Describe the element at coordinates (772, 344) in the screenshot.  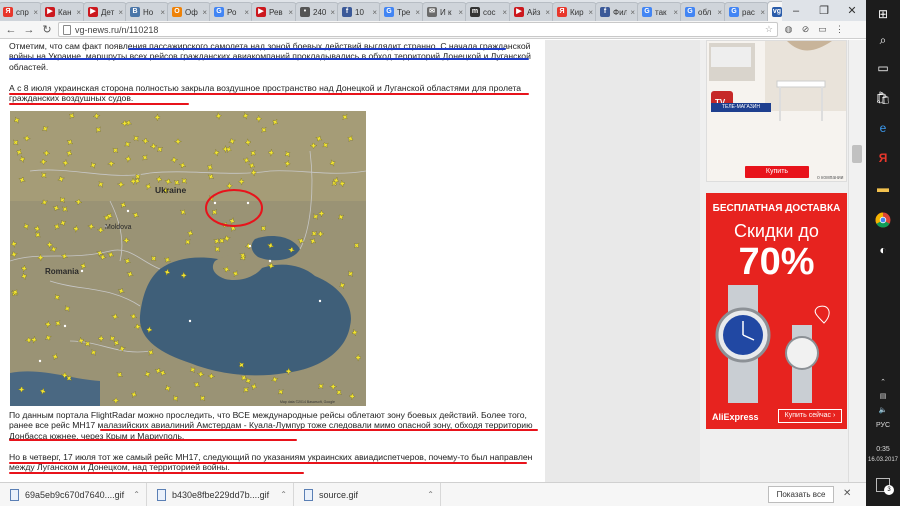
I see `watches-image` at that location.